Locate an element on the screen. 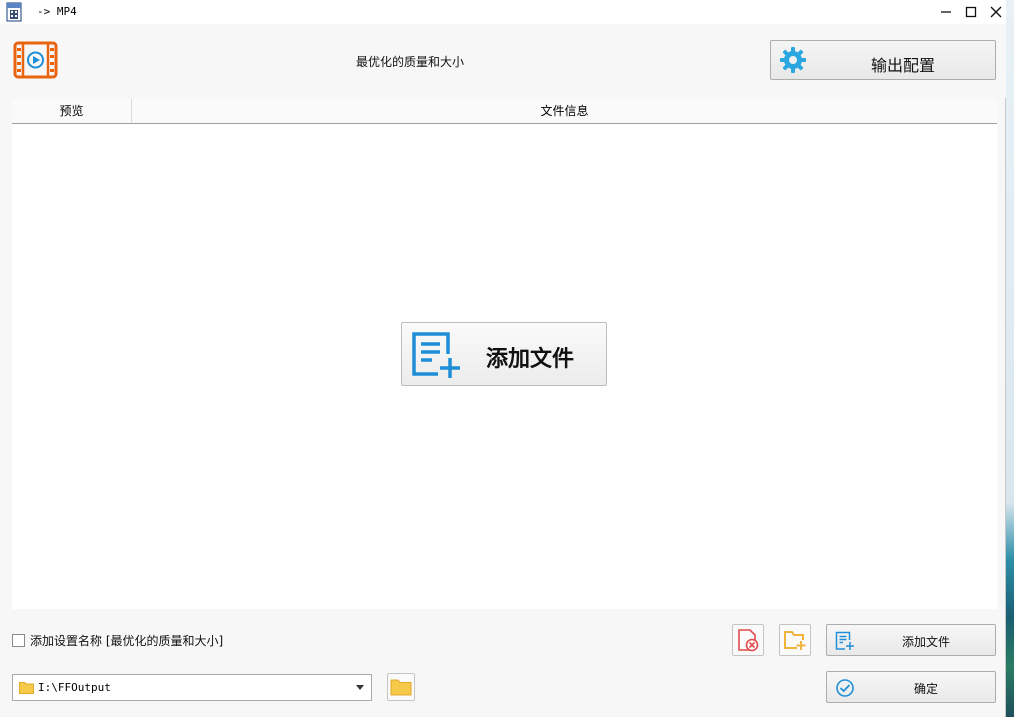 This screenshot has width=1014, height=717. minimize-icon is located at coordinates (946, 12).